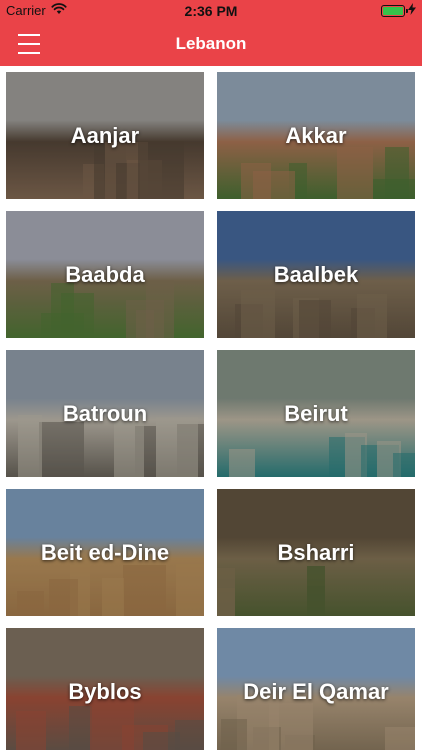  I want to click on city-name: Baalbek, so click(316, 274).